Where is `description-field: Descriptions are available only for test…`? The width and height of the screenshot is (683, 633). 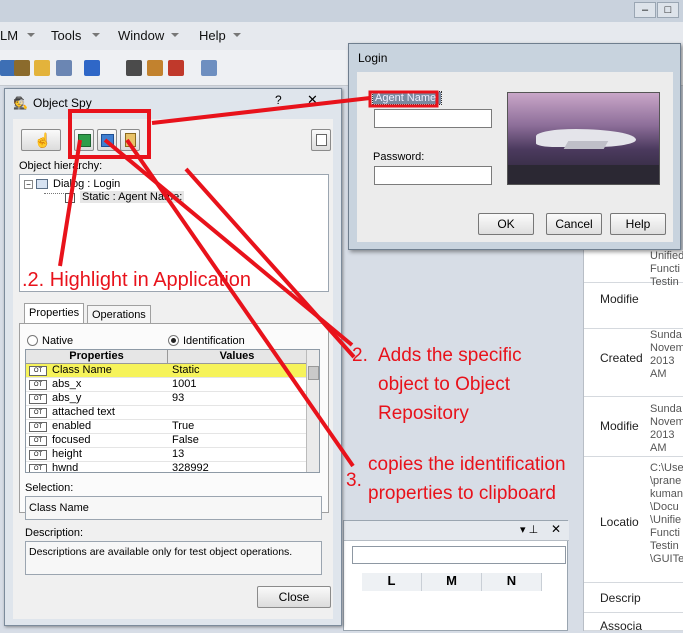 description-field: Descriptions are available only for test… is located at coordinates (173, 558).